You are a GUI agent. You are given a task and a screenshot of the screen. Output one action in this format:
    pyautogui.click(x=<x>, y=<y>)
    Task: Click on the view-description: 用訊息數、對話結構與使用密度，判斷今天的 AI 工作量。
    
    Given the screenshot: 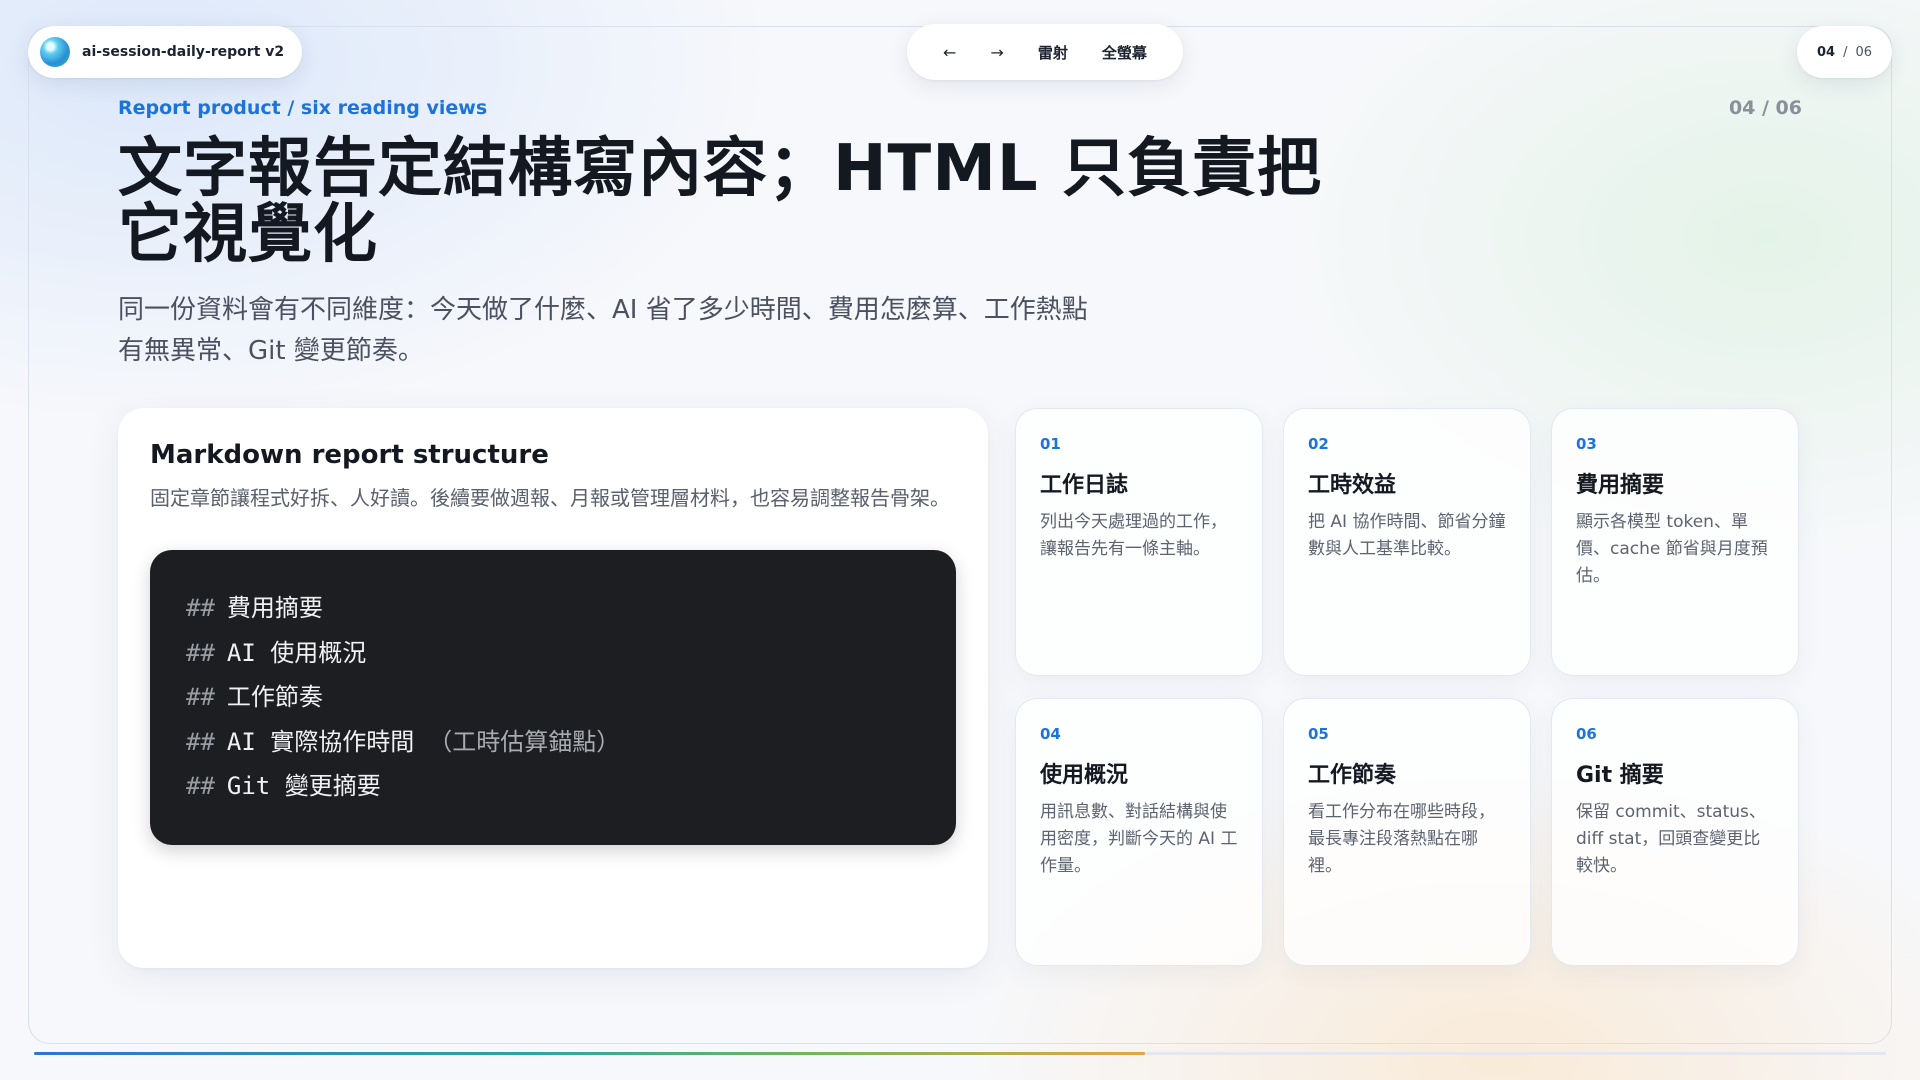 What is the action you would take?
    pyautogui.click(x=1139, y=839)
    